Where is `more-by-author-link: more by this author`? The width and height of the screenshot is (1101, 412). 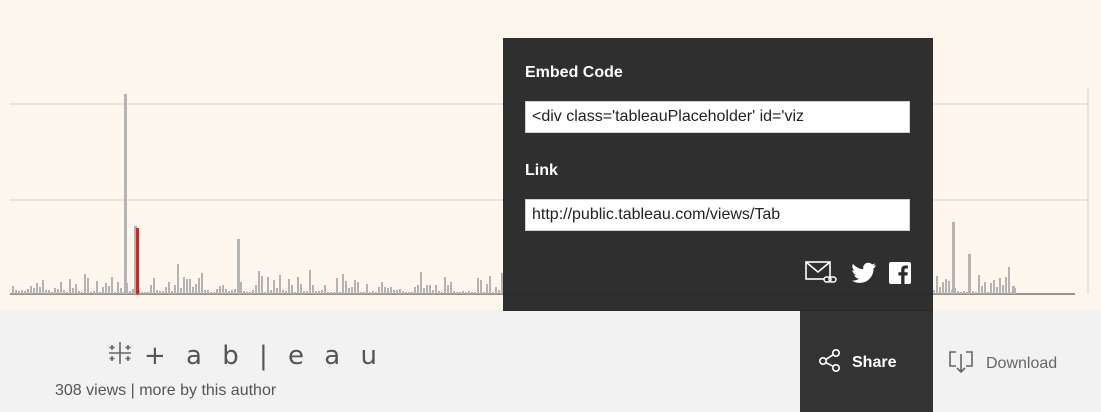
more-by-author-link: more by this author is located at coordinates (207, 390).